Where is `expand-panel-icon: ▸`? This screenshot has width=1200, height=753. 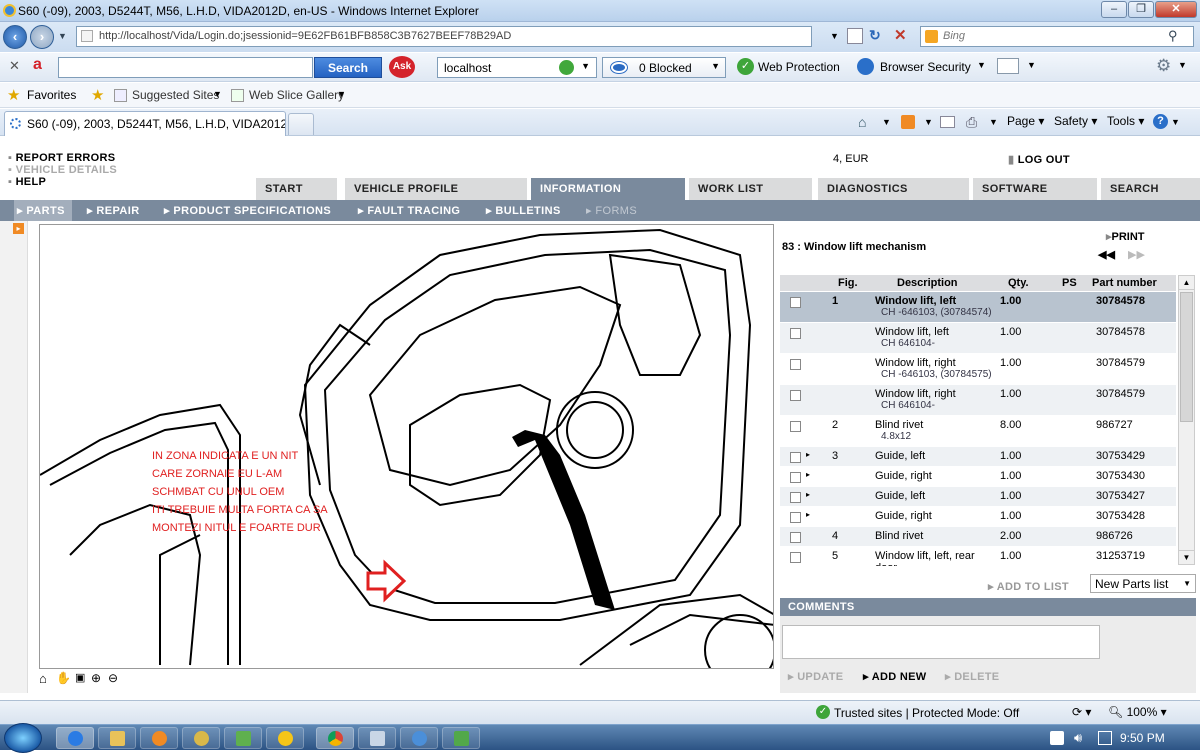
expand-panel-icon: ▸ is located at coordinates (18, 228).